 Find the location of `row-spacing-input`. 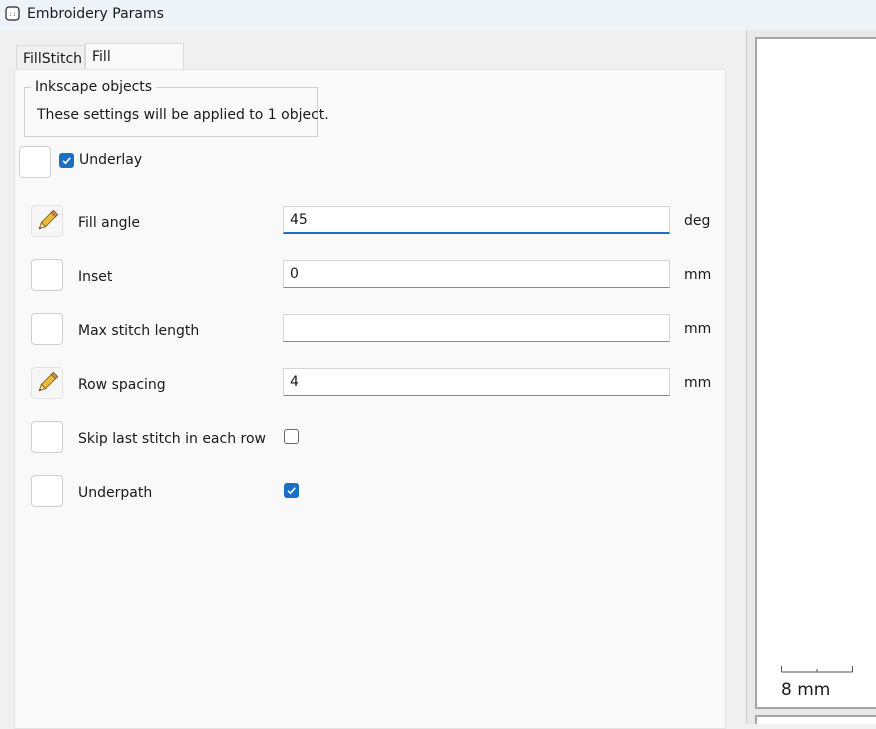

row-spacing-input is located at coordinates (476, 382).